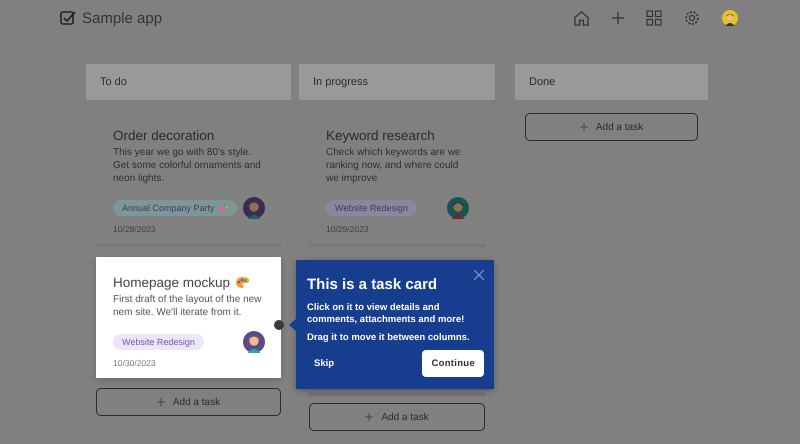 The height and width of the screenshot is (444, 800). I want to click on card-date: 10/28/2023, so click(135, 229).